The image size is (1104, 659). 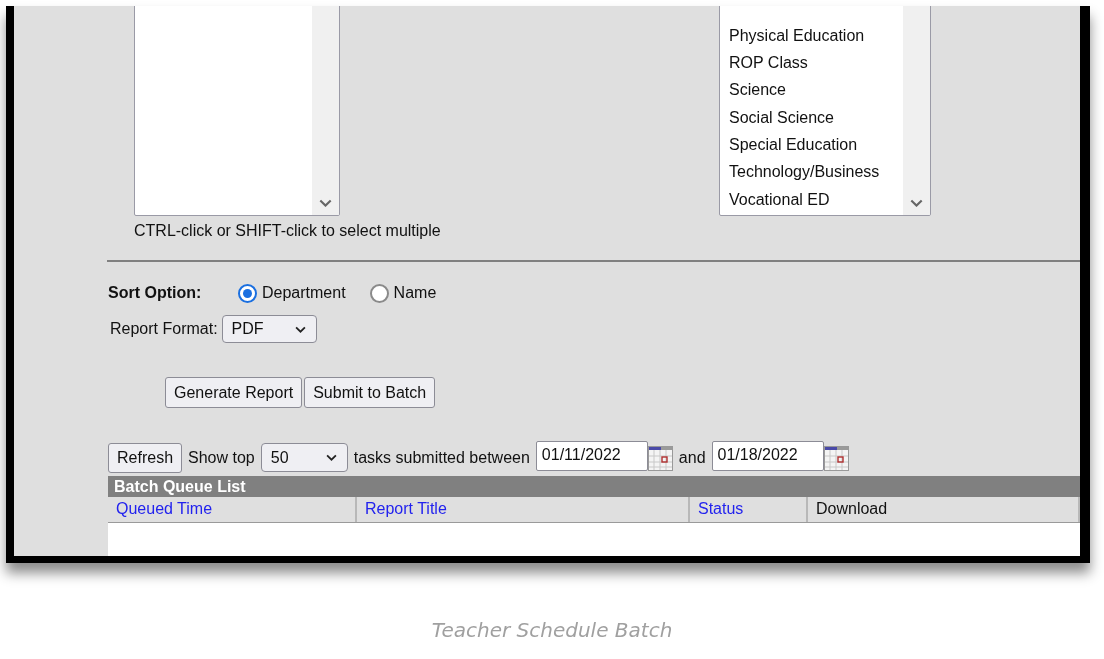 What do you see at coordinates (221, 457) in the screenshot?
I see `show-top-label: Show top` at bounding box center [221, 457].